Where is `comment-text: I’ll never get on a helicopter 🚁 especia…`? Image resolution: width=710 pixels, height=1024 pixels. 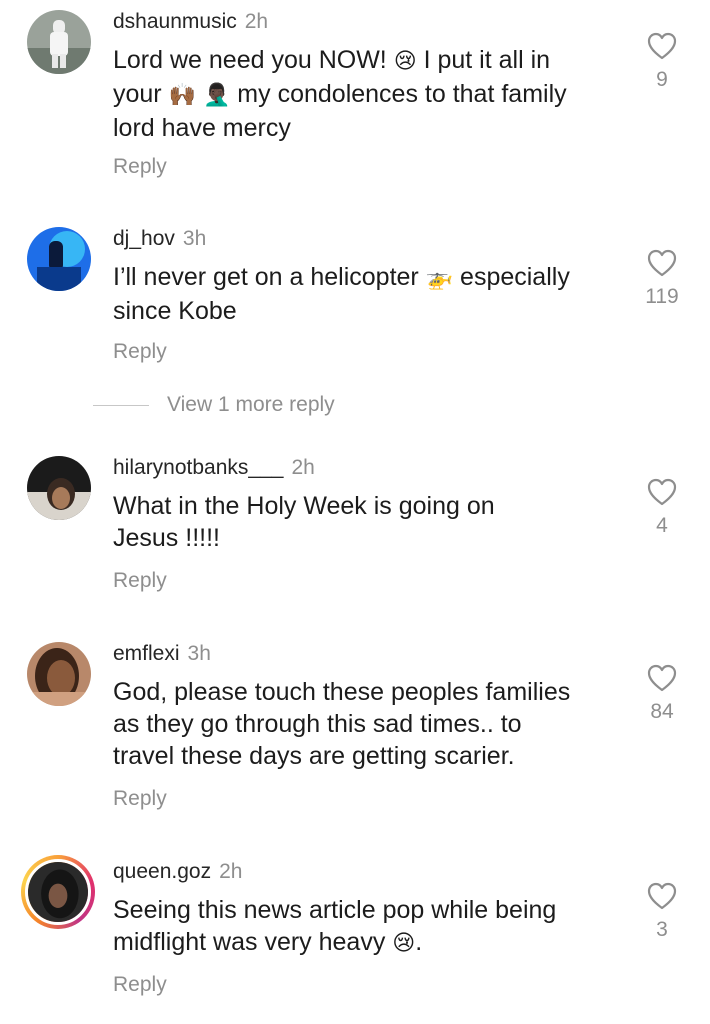
comment-text: I’ll never get on a helicopter 🚁 especia… is located at coordinates (365, 294).